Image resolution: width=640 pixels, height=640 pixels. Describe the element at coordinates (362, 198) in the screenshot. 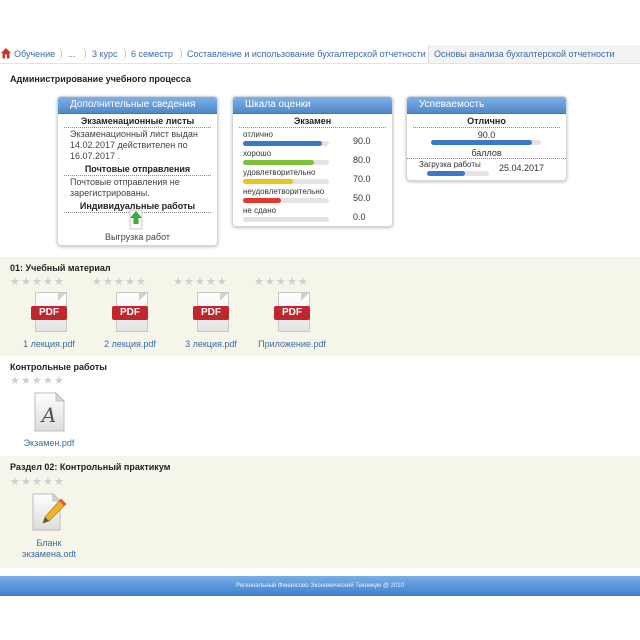

I see `grade-value: 50.0` at that location.